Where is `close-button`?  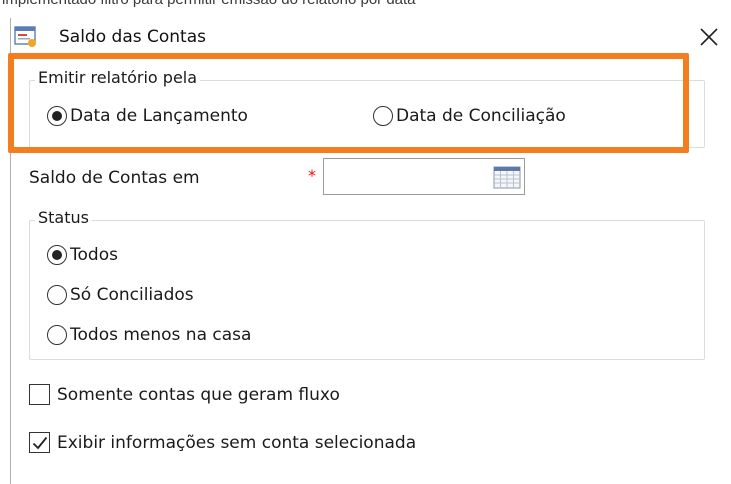
close-button is located at coordinates (708, 37).